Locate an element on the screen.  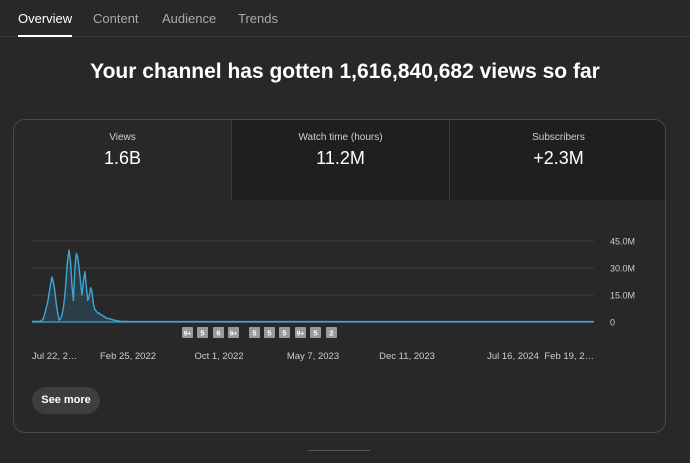
y-tick-label: 30.0M is located at coordinates (622, 269).